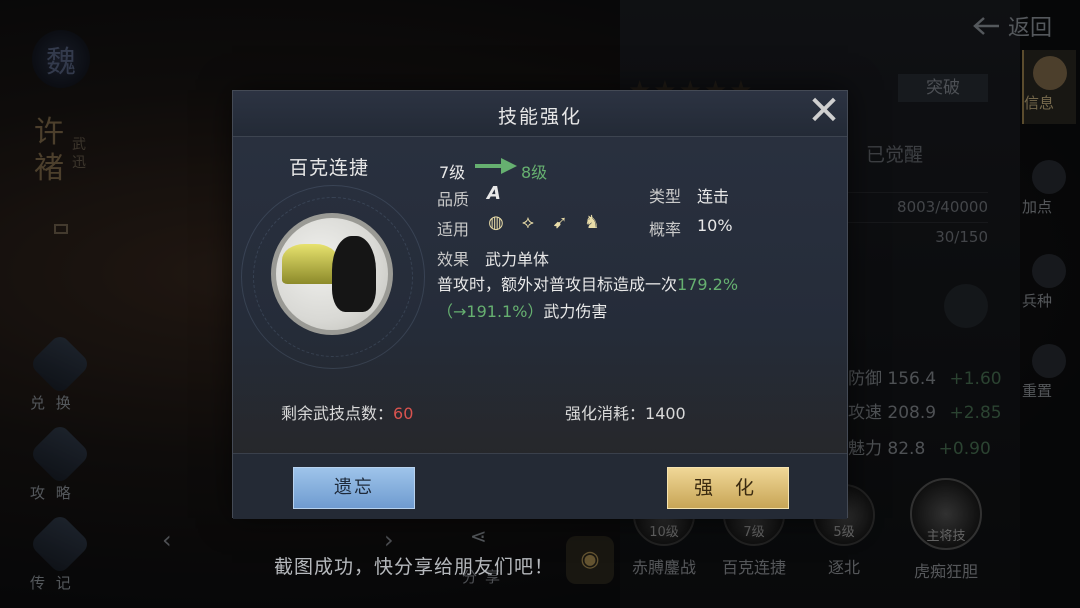 The image size is (1080, 608). I want to click on skill-description: 普攻时，额外对普攻目标造成一次179.2% （→191.1%）武力伤害, so click(627, 298).